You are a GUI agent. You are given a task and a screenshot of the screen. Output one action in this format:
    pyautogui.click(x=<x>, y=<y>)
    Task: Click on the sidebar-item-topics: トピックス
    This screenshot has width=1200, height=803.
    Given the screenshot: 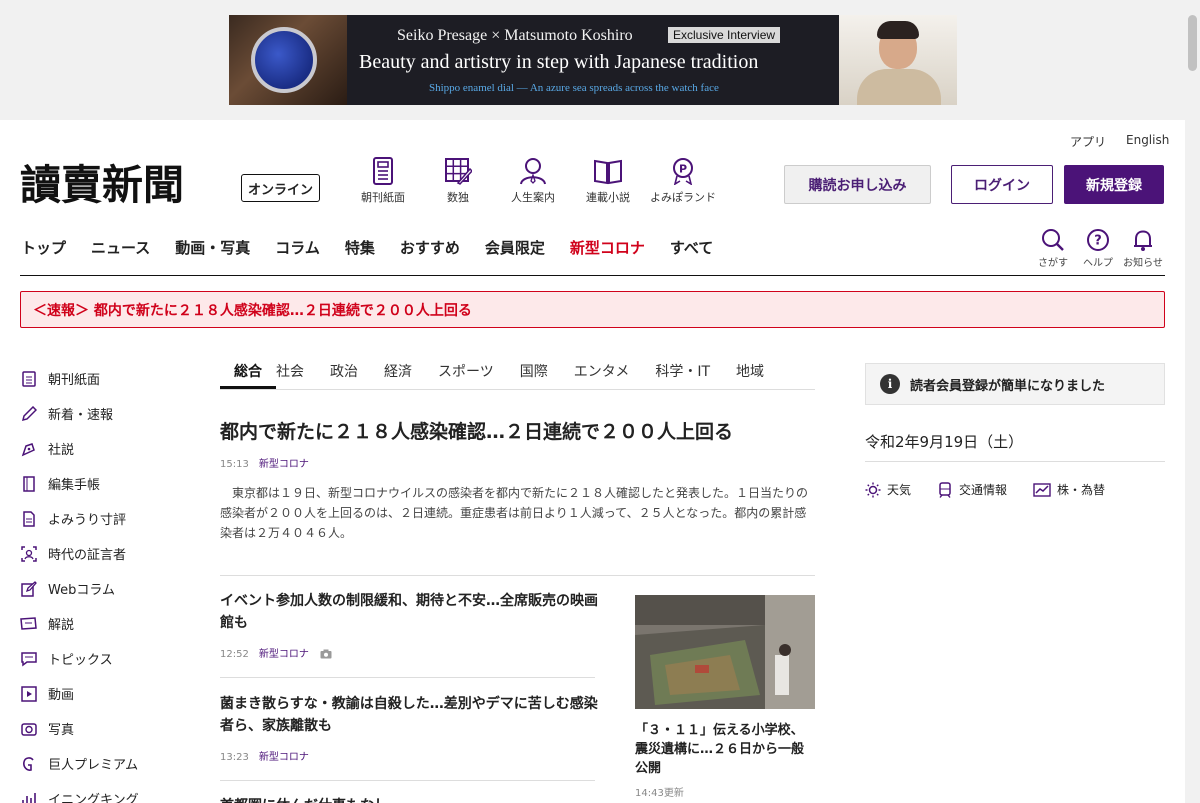 What is the action you would take?
    pyautogui.click(x=79, y=658)
    